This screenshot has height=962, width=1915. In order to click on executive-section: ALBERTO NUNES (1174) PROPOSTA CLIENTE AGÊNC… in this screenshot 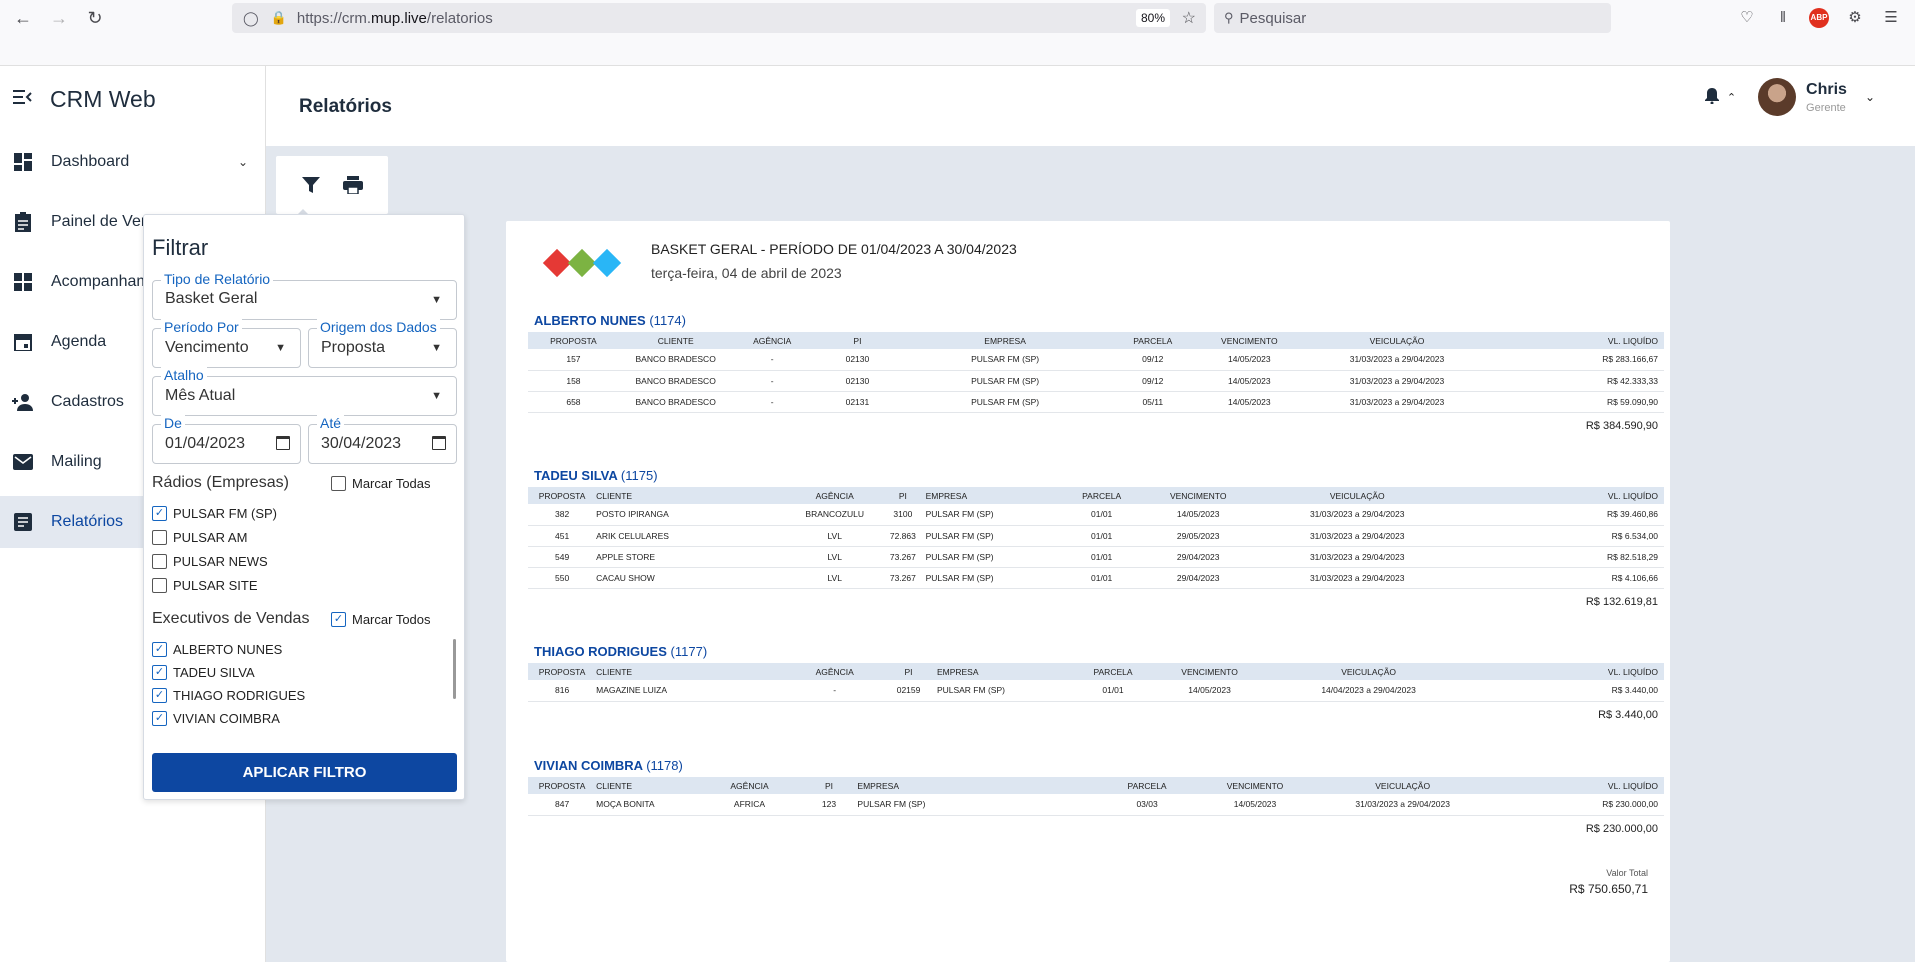, I will do `click(1096, 371)`.